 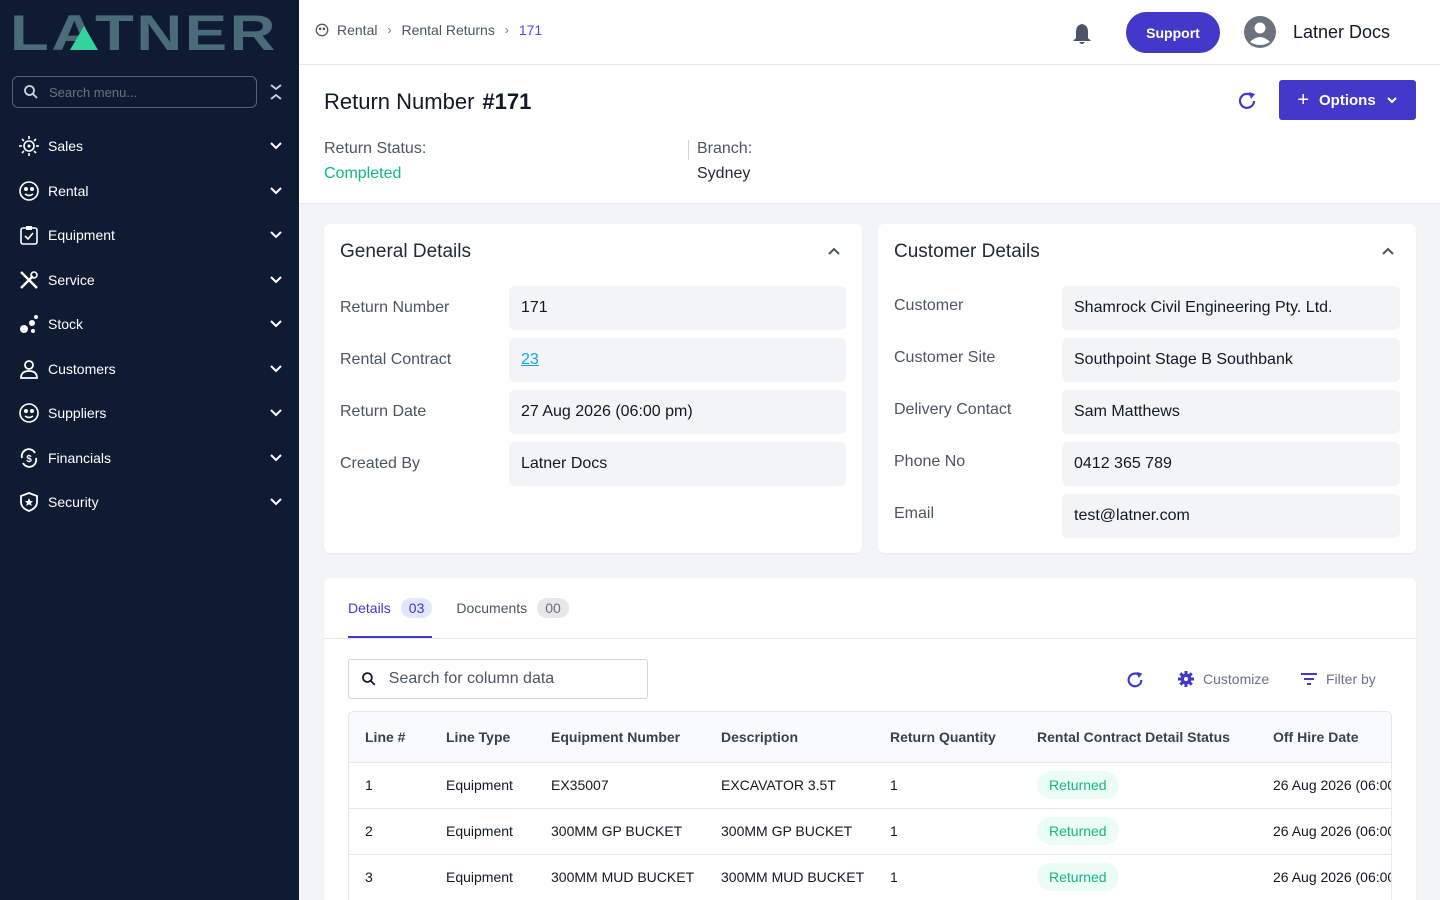 What do you see at coordinates (1139, 737) in the screenshot?
I see `column-header: Rental Contract Detail Status` at bounding box center [1139, 737].